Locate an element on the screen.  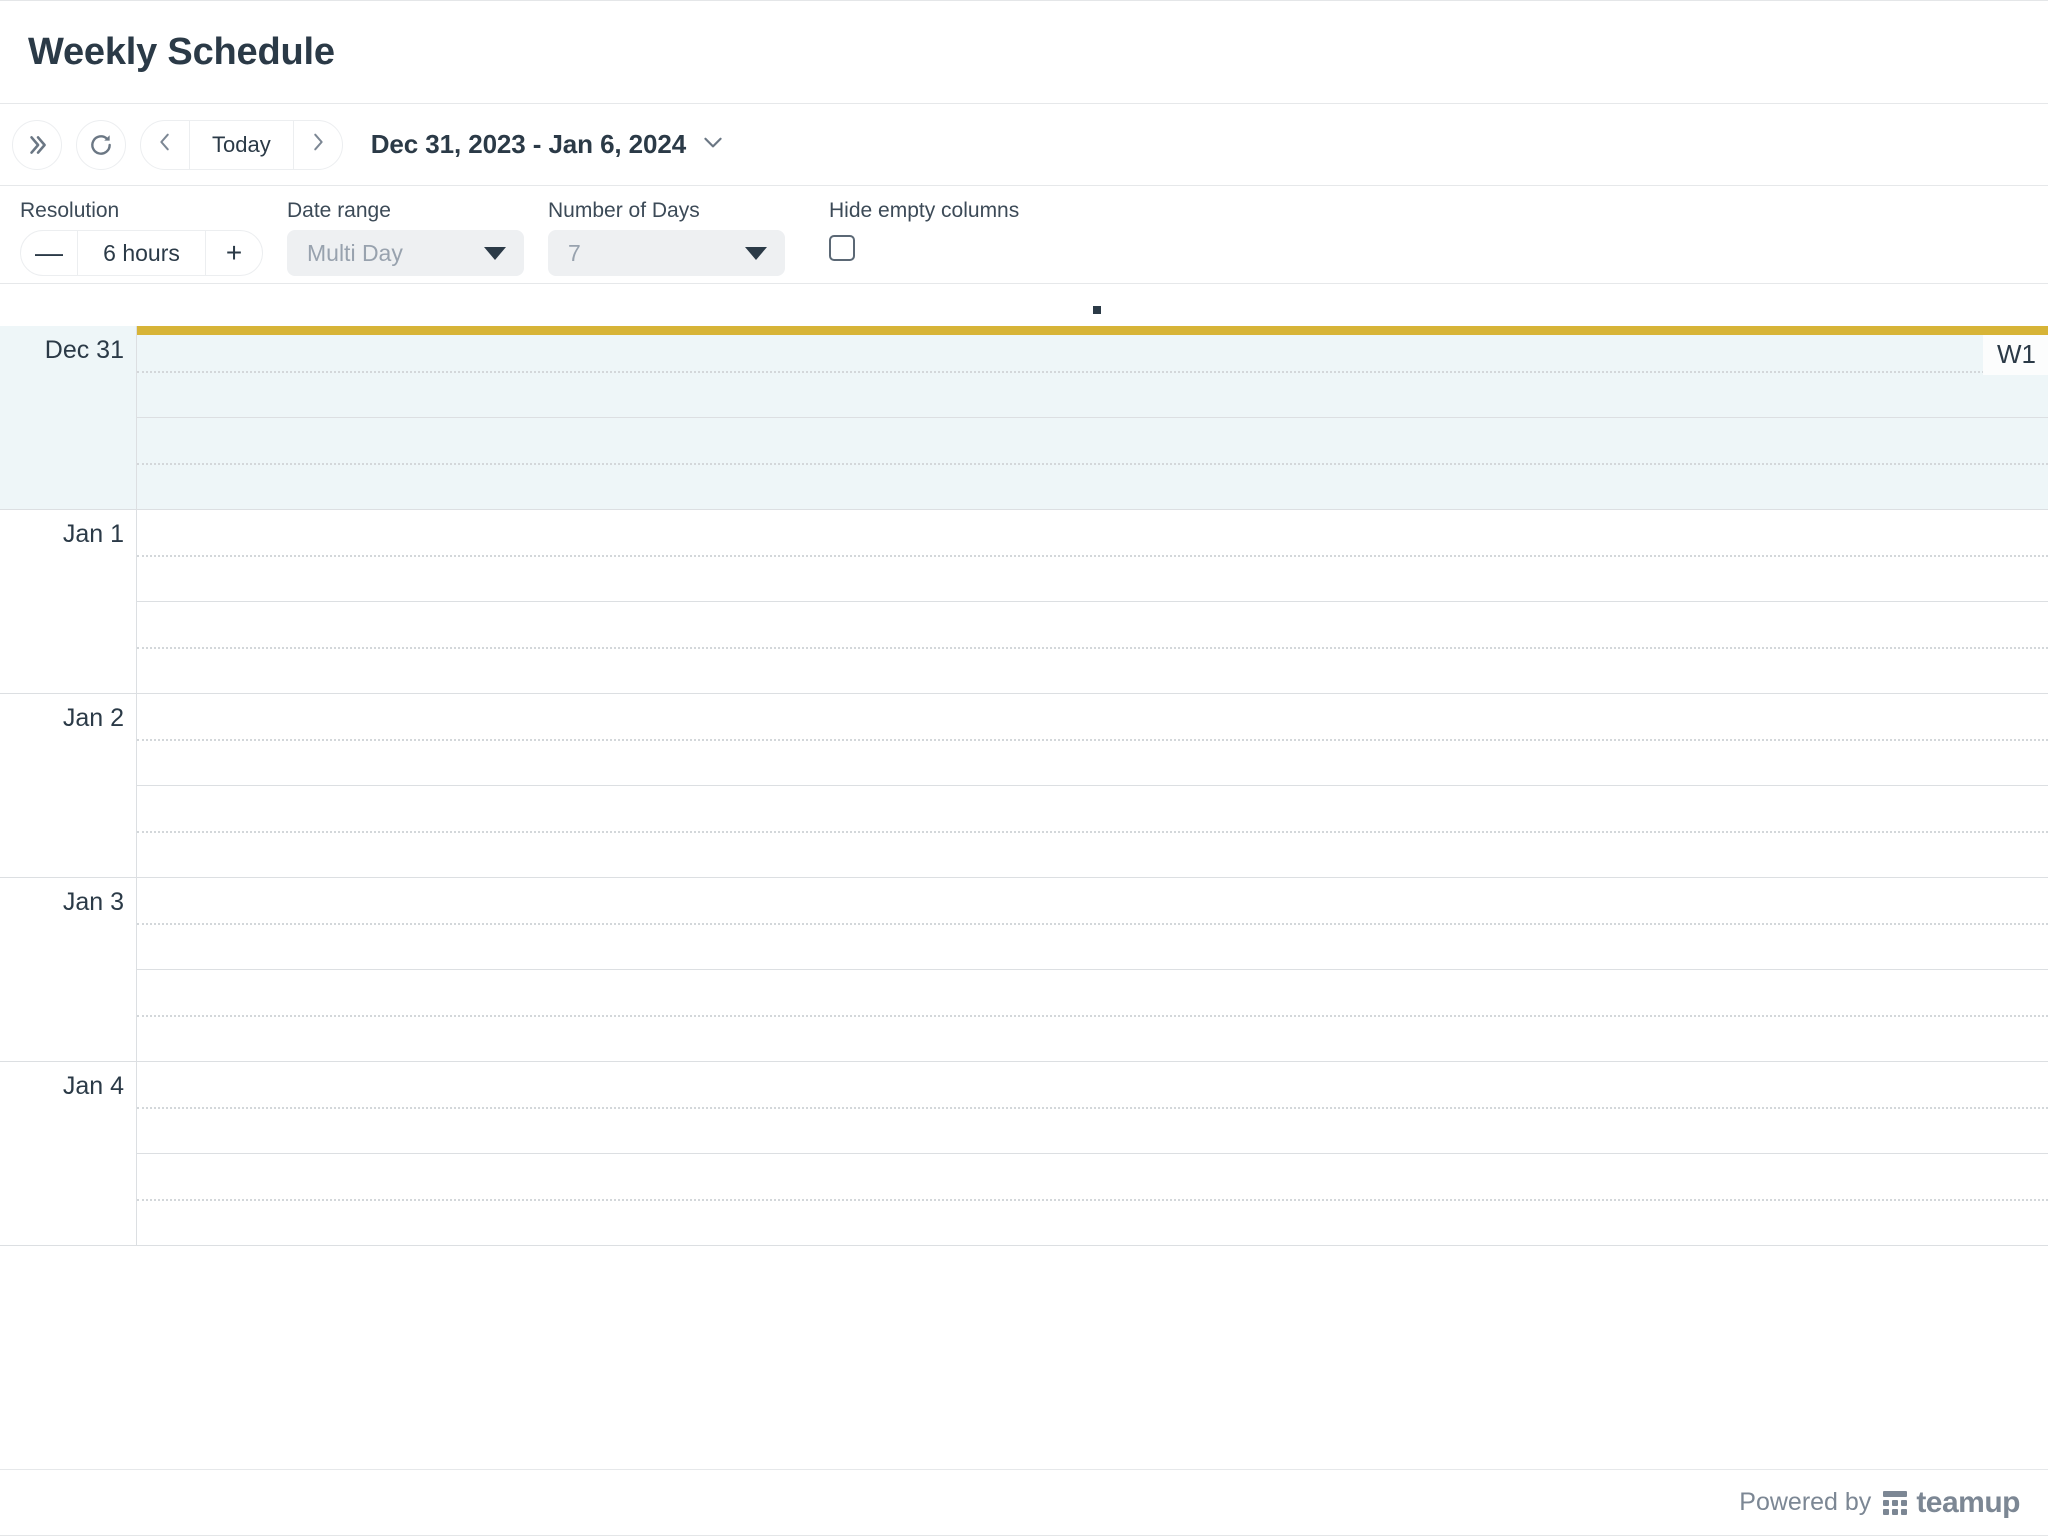
calendar-day-row: Dec 31 W1 is located at coordinates (1024, 418).